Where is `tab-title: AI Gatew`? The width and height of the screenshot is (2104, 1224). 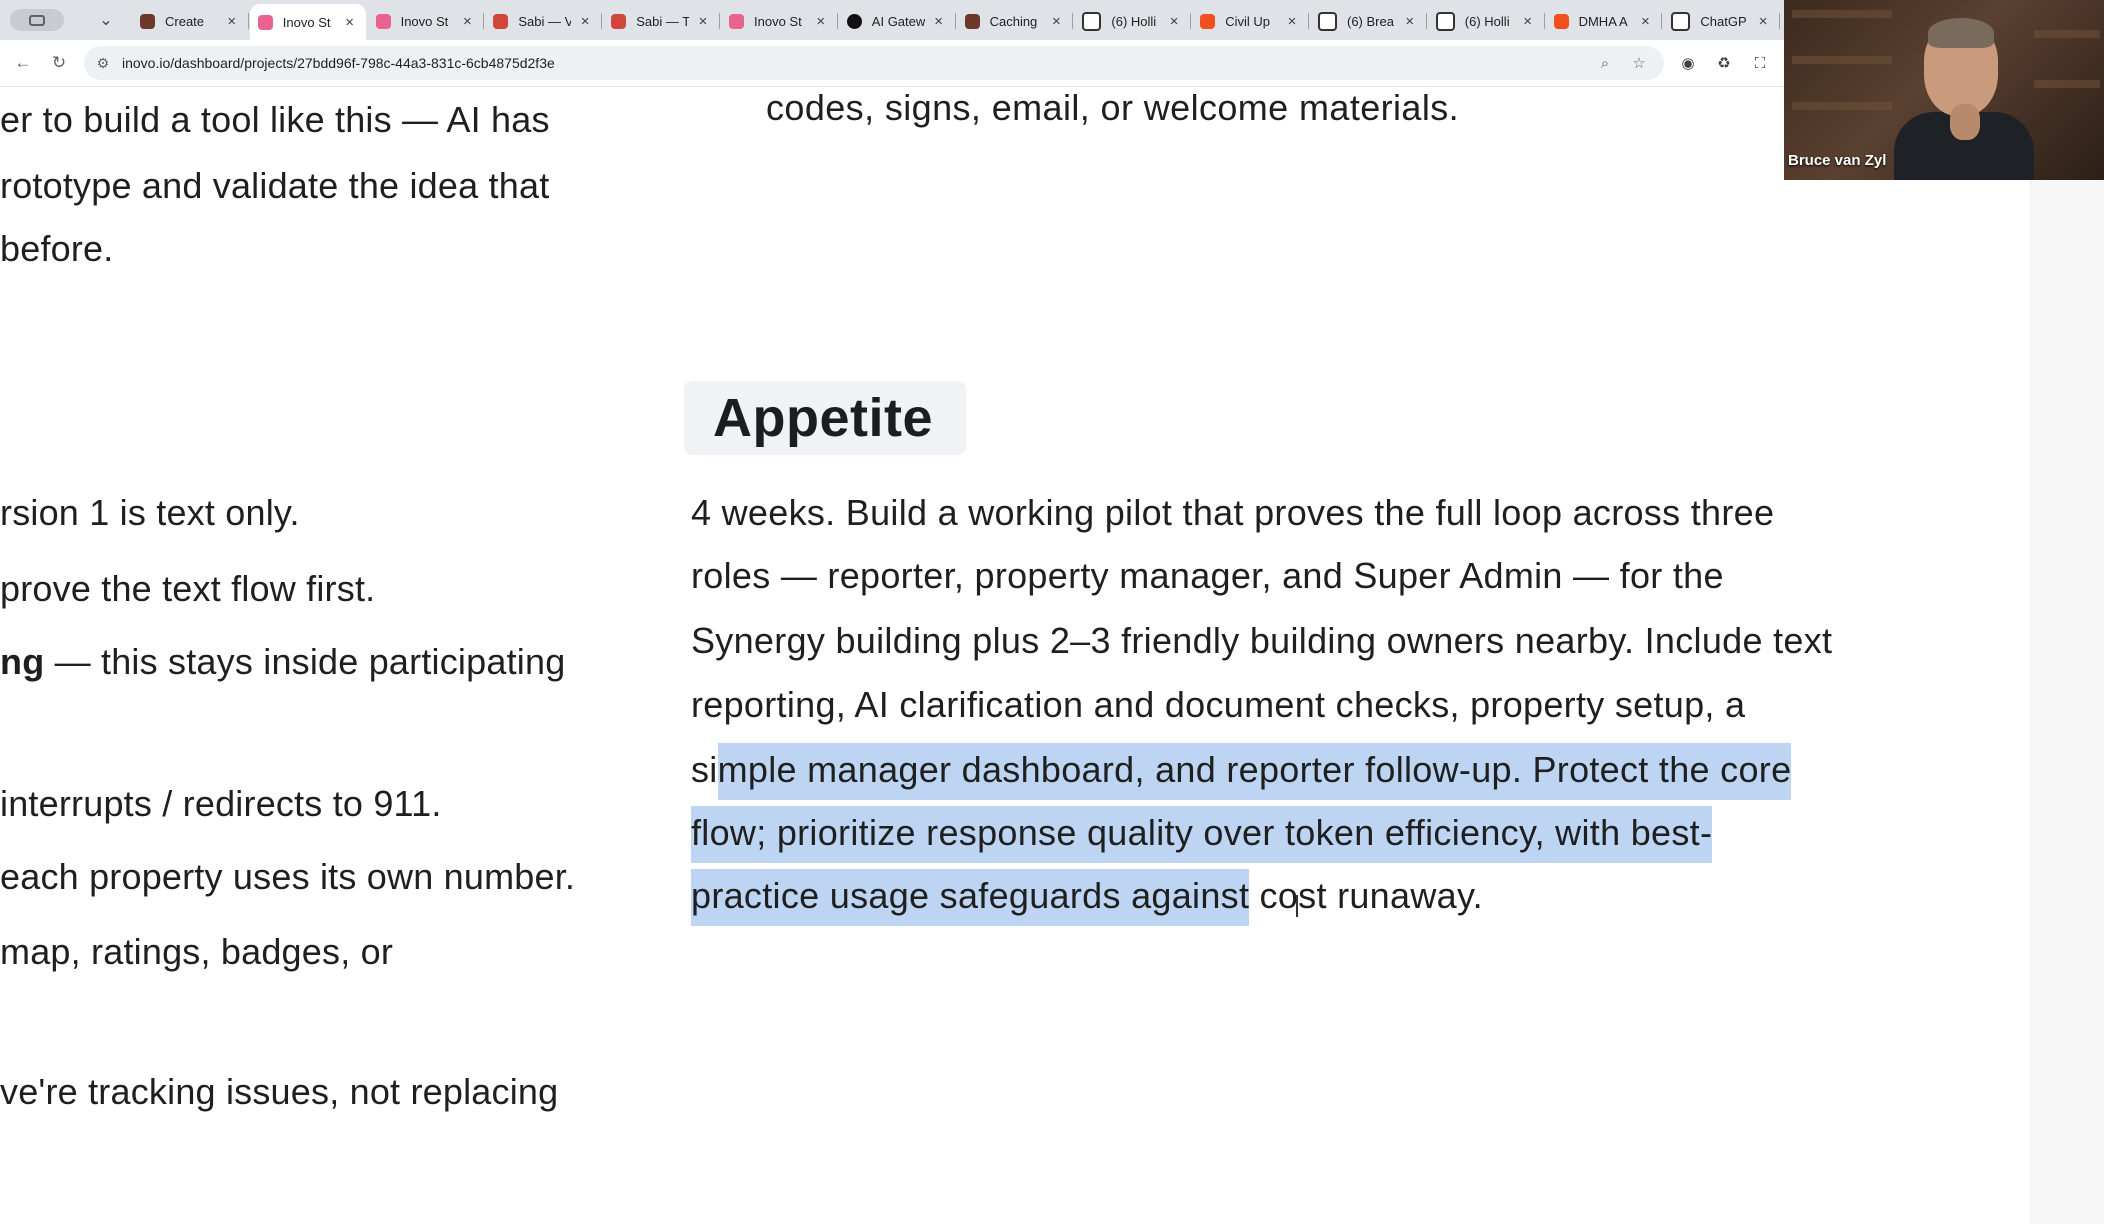
tab-title: AI Gatew is located at coordinates (898, 21).